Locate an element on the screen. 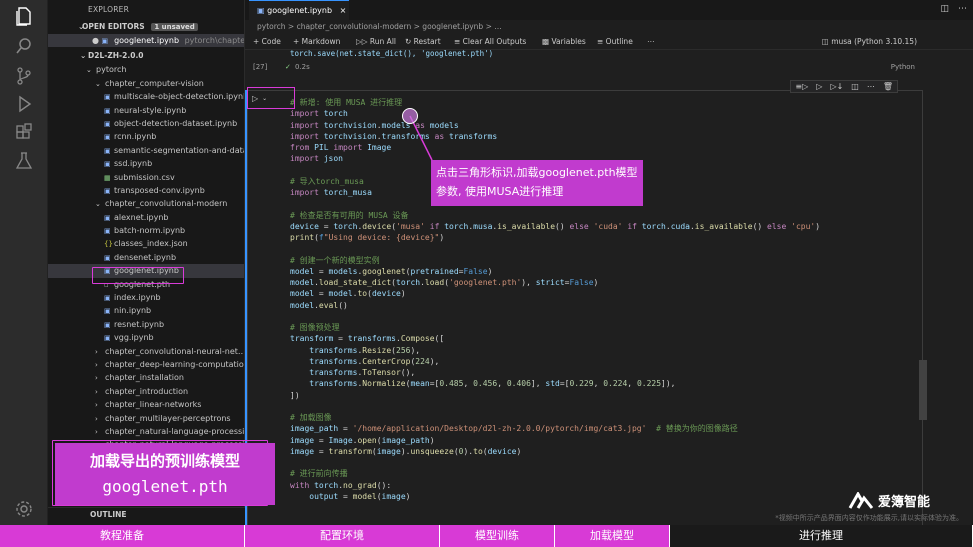 The image size is (973, 547). notebook-icon: ▣ is located at coordinates (105, 41).